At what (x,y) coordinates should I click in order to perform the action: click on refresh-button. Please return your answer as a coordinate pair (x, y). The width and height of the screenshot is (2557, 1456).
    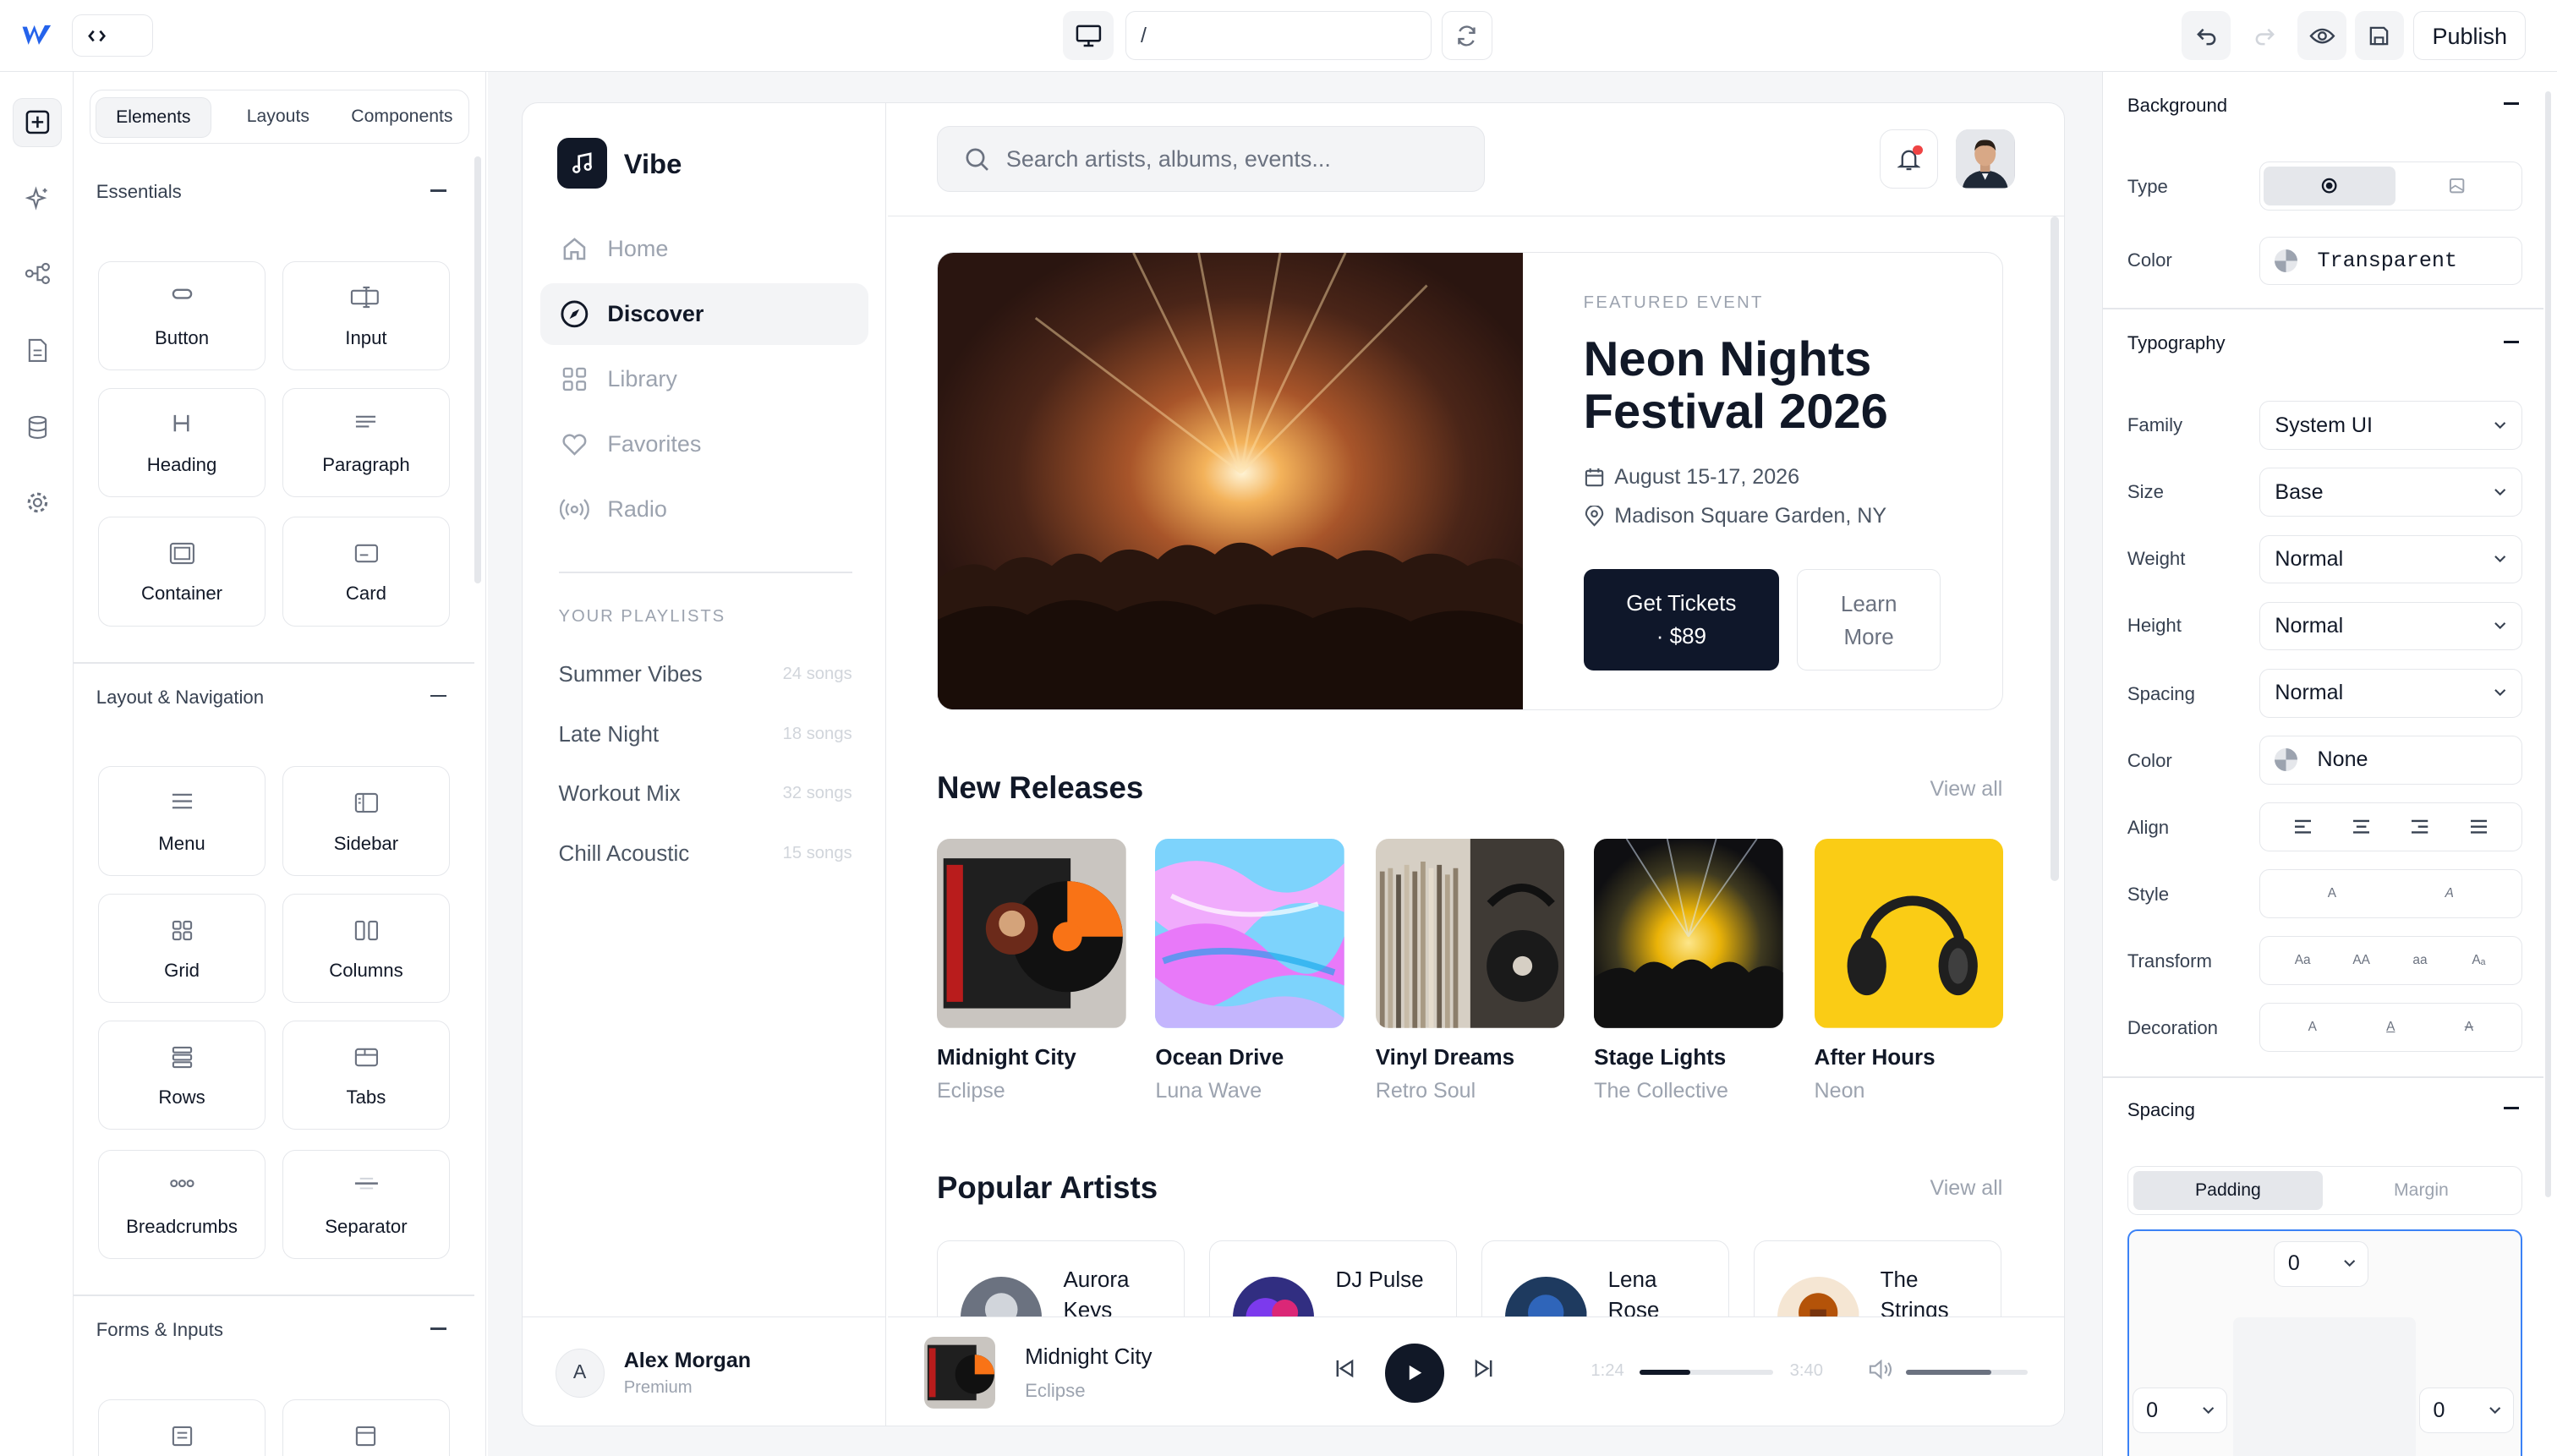
    Looking at the image, I should click on (1466, 36).